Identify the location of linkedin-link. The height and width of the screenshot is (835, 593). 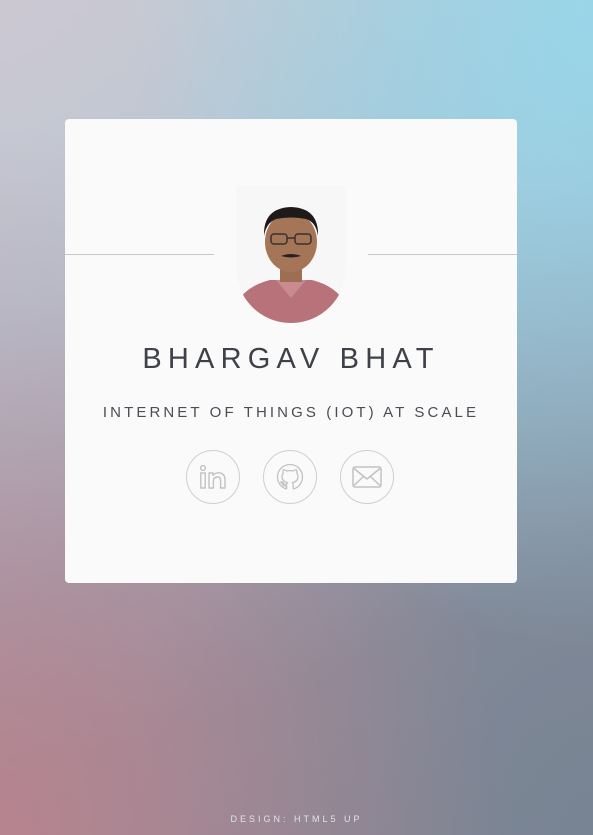
(213, 477).